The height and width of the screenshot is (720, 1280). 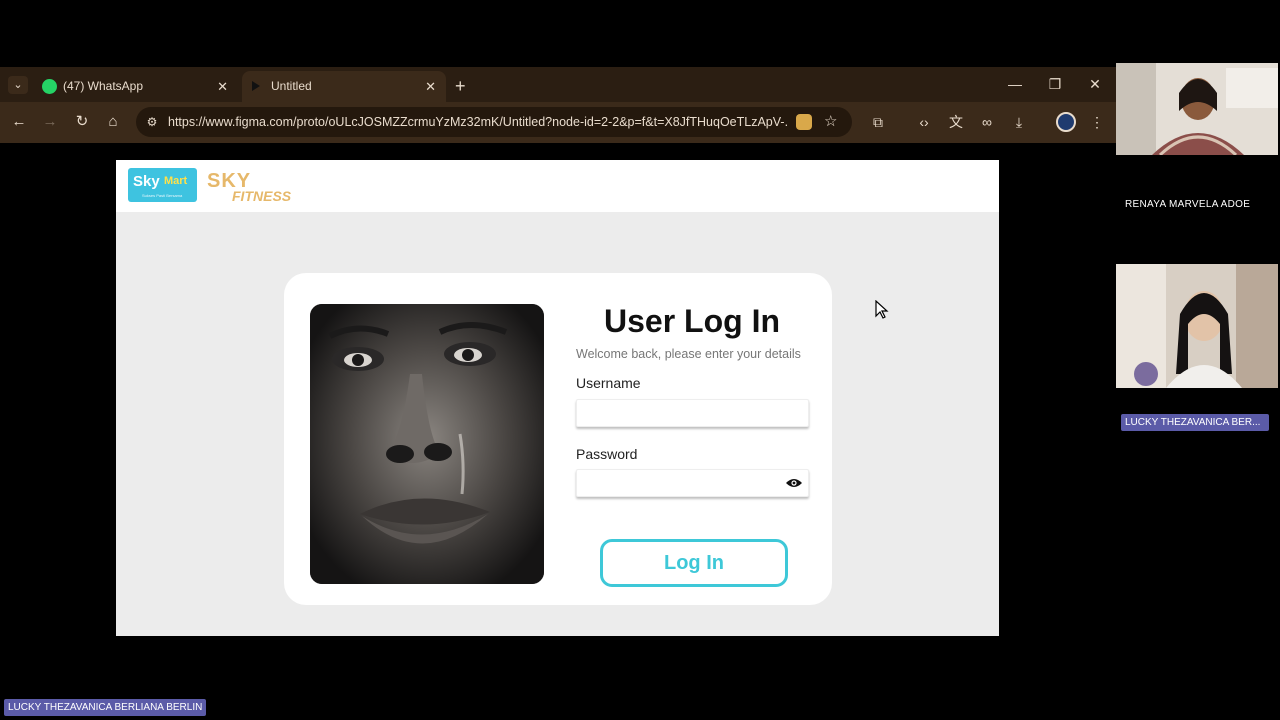 What do you see at coordinates (256, 86) in the screenshot?
I see `figma-play-icon` at bounding box center [256, 86].